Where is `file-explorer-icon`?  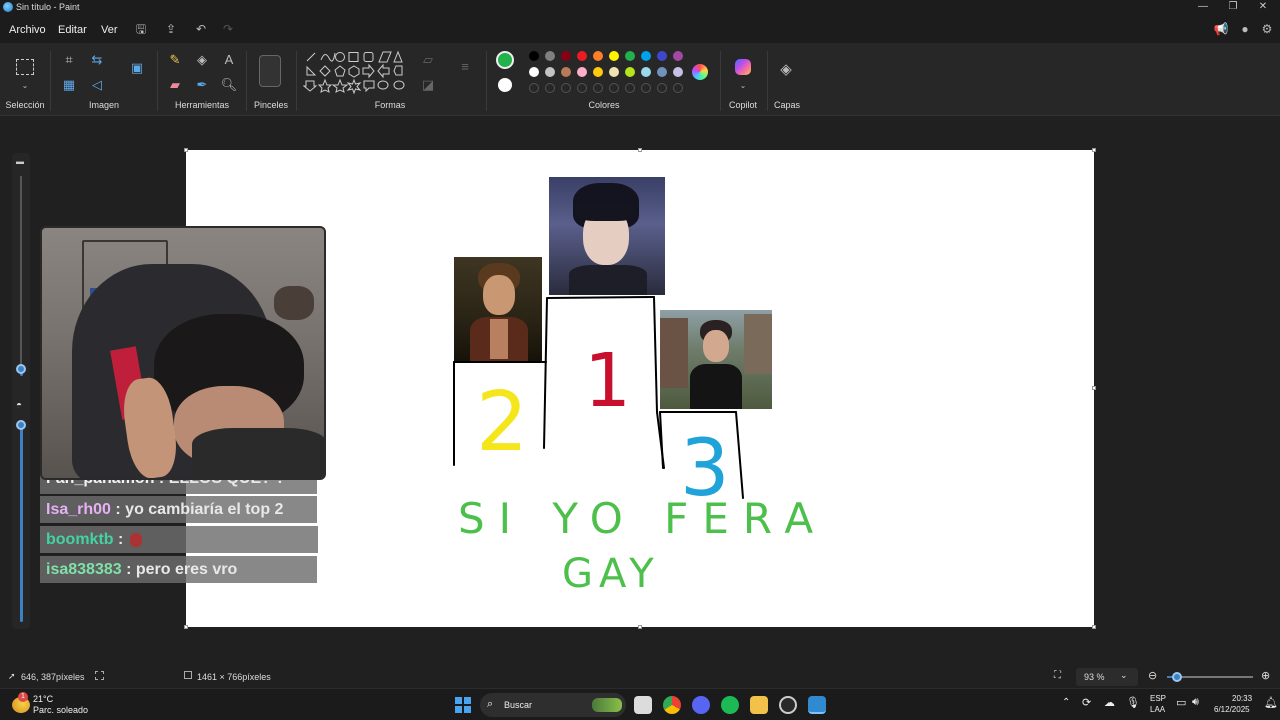
file-explorer-icon is located at coordinates (759, 705).